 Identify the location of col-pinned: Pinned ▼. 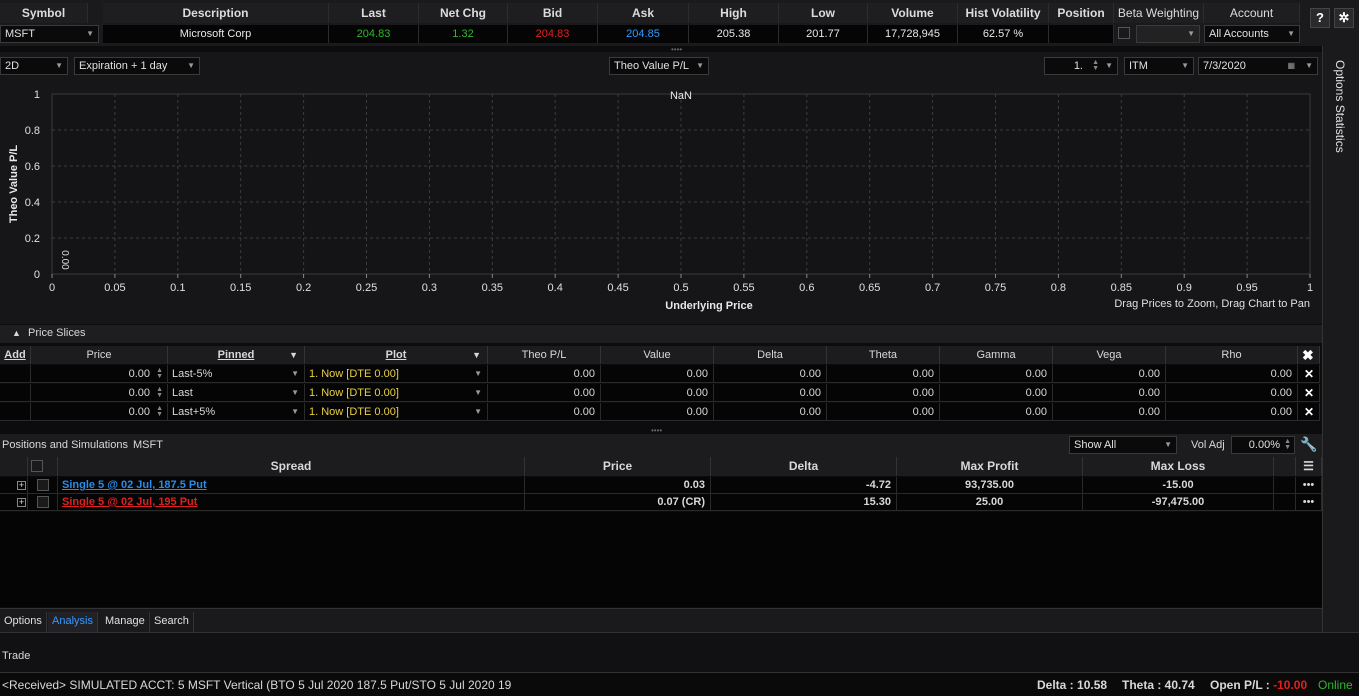
(236, 355).